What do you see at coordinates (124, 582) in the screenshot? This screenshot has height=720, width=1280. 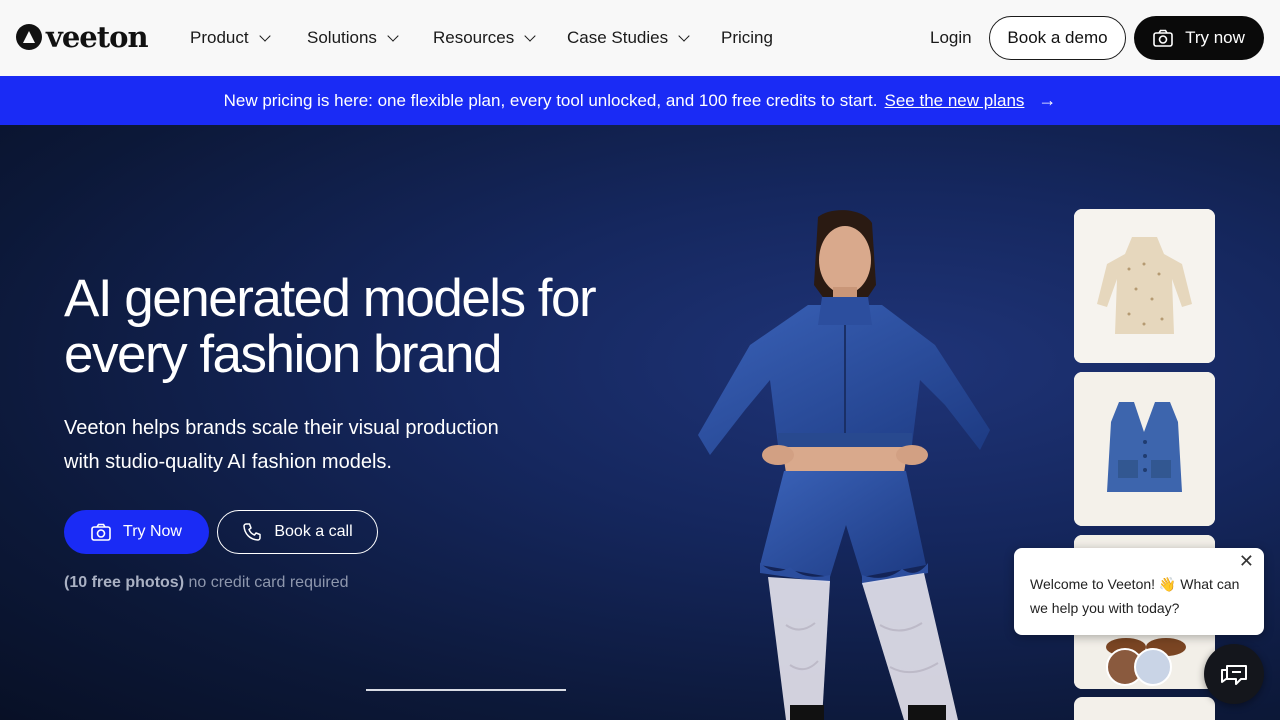 I see `free-photos-bold: (10 free photos)` at bounding box center [124, 582].